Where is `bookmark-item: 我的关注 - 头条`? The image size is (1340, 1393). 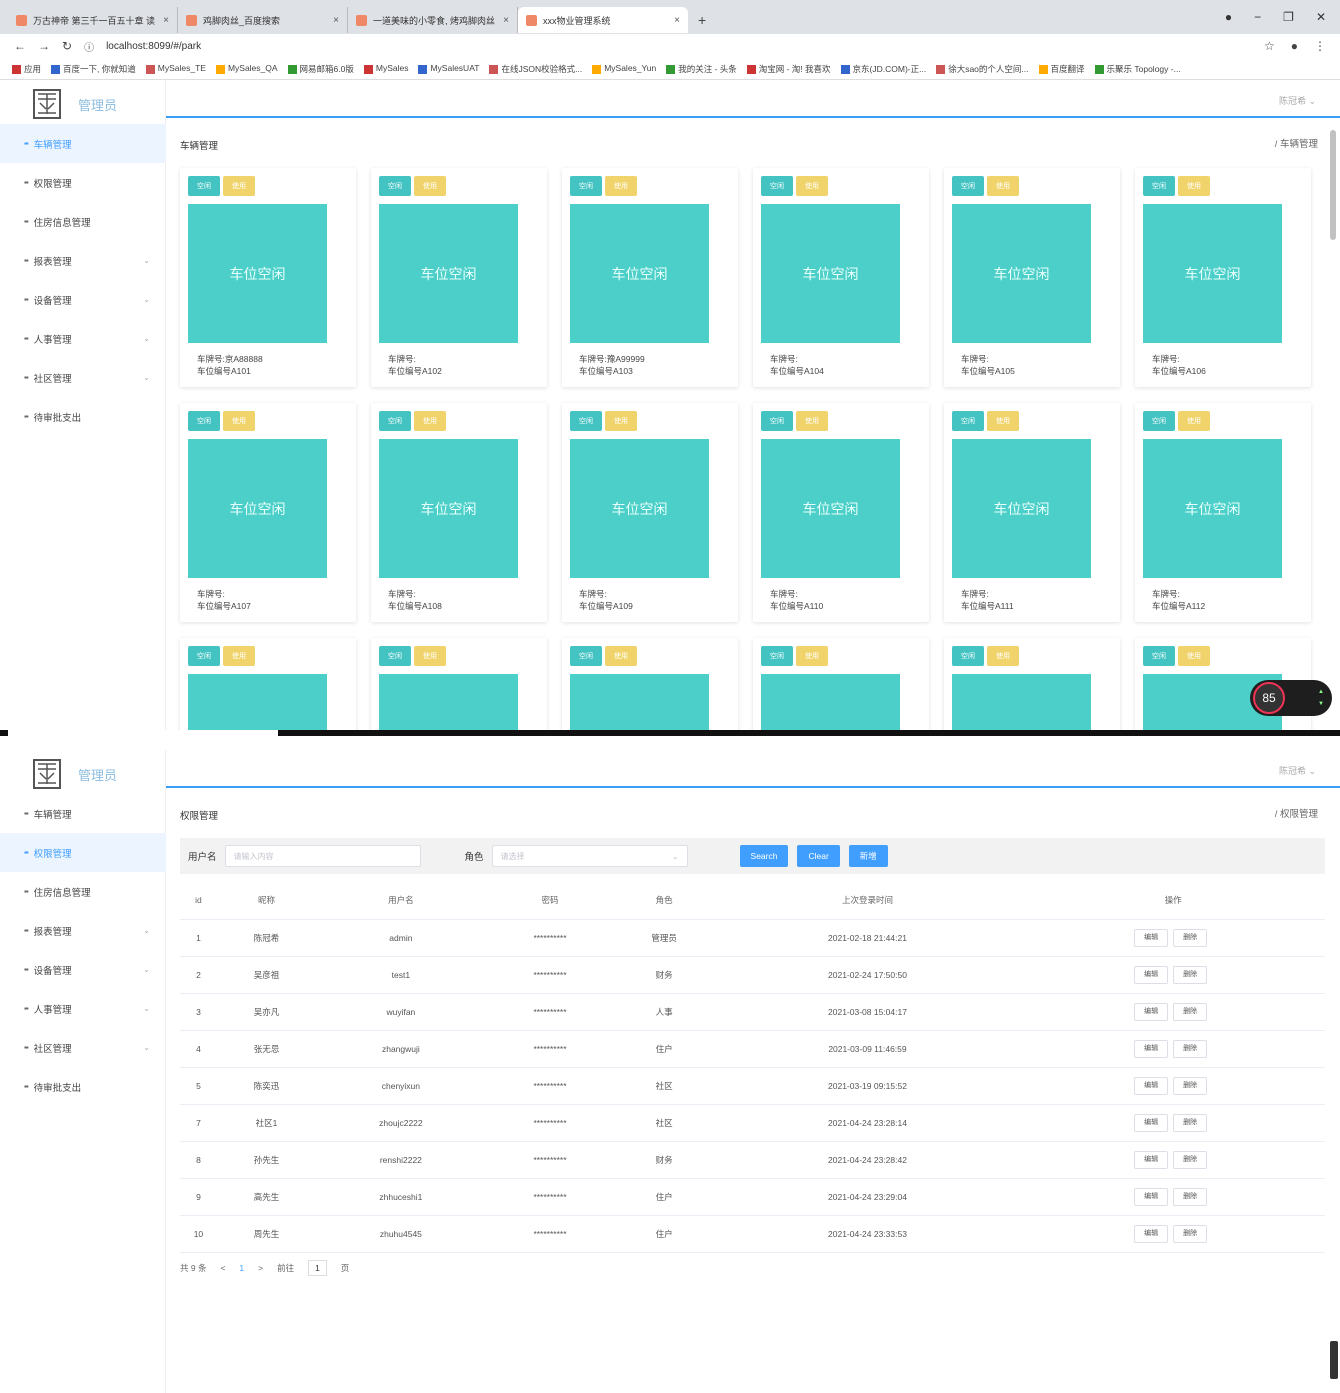
bookmark-item: 我的关注 - 头条 is located at coordinates (701, 69).